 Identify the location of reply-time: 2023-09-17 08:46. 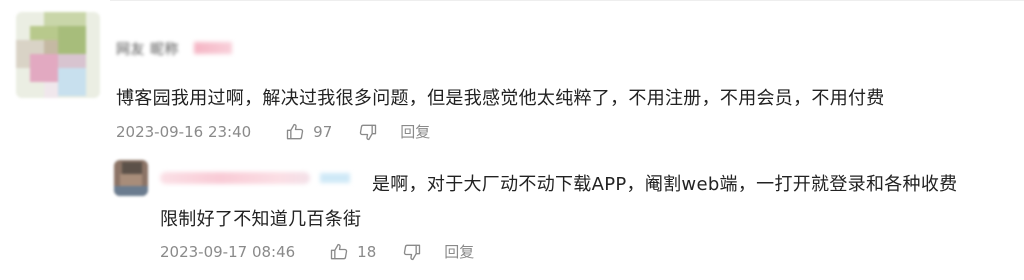
(228, 251).